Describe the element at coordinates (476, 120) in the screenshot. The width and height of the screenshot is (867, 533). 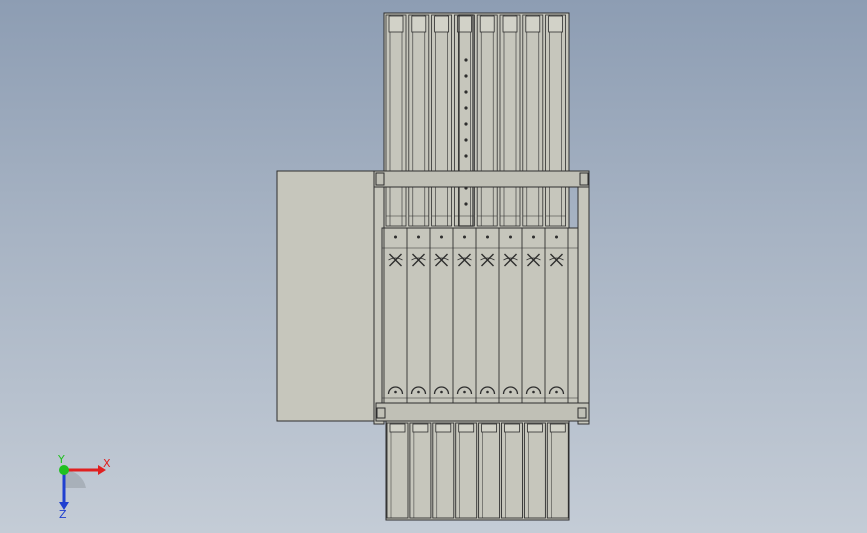
I see `upper-rack` at that location.